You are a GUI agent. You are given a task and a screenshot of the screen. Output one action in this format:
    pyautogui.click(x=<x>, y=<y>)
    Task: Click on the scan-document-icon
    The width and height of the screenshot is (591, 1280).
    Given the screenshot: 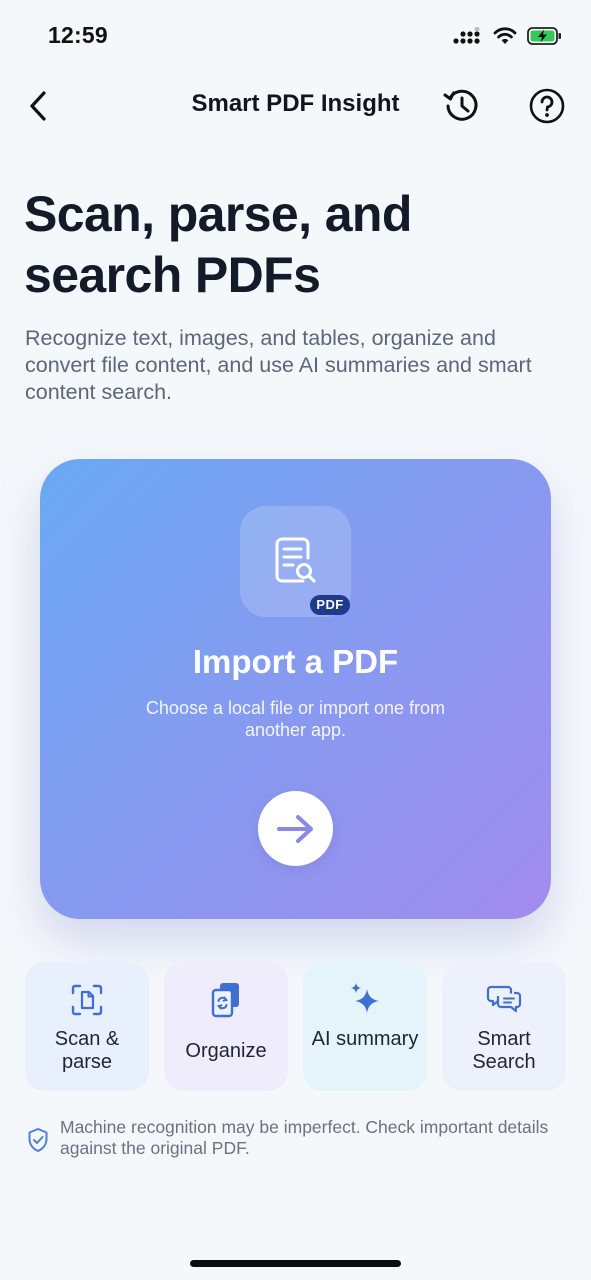 What is the action you would take?
    pyautogui.click(x=87, y=1000)
    